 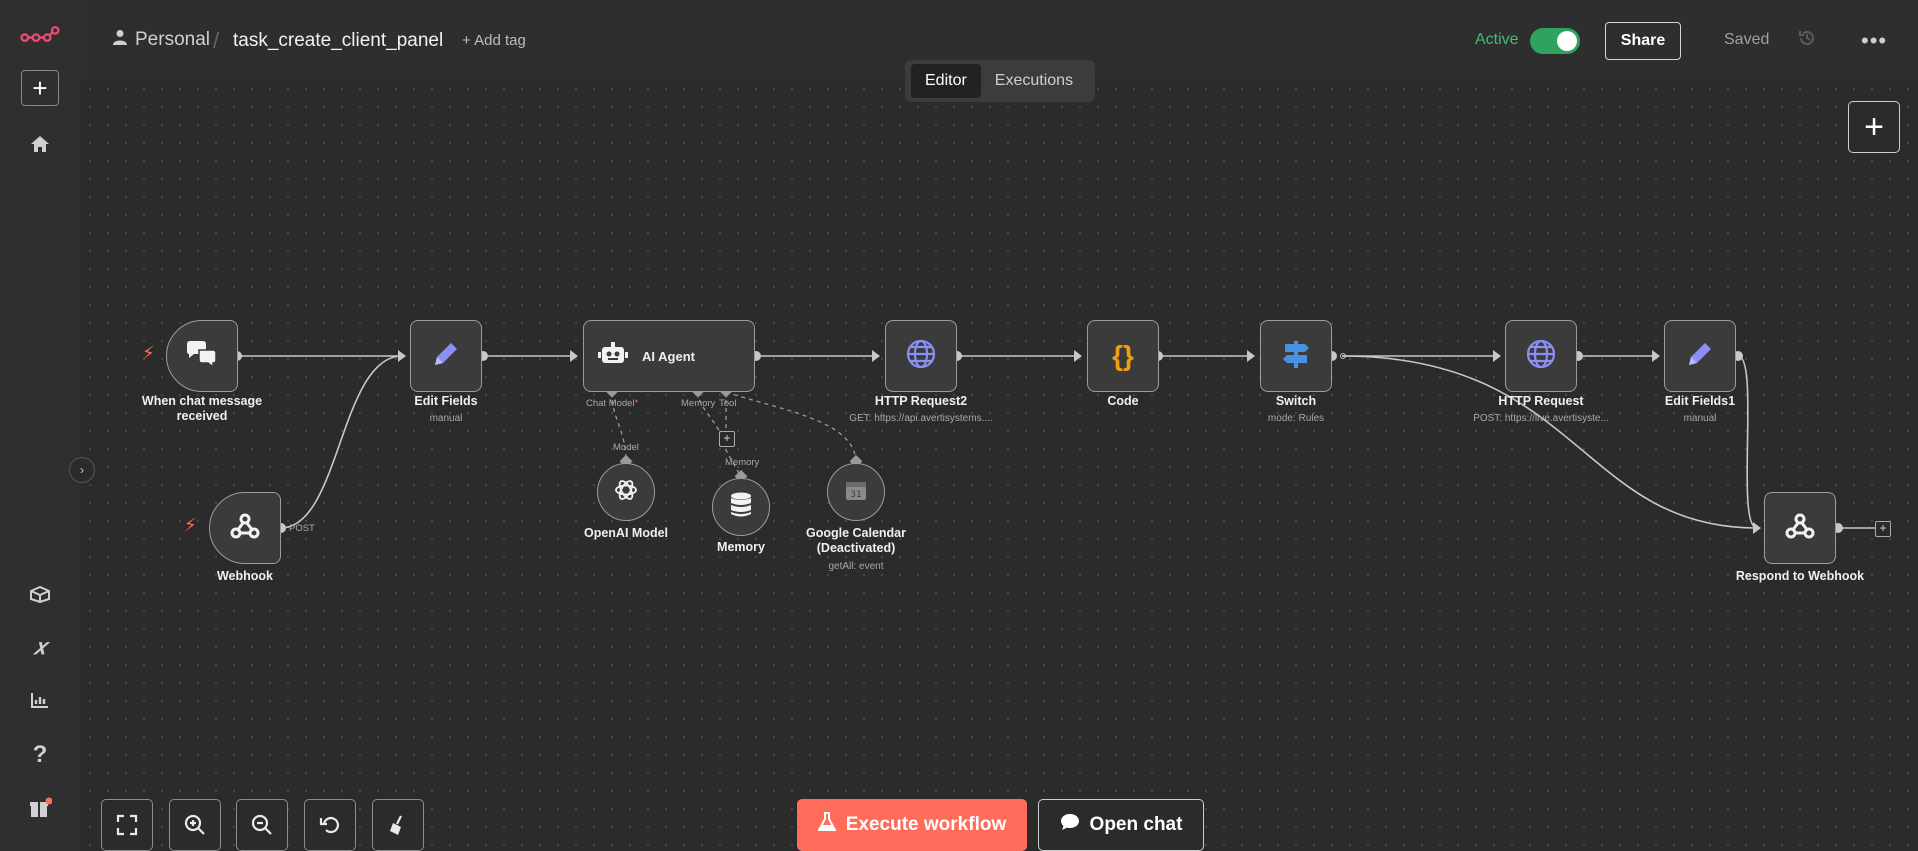 What do you see at coordinates (1123, 401) in the screenshot?
I see `node-label: Code` at bounding box center [1123, 401].